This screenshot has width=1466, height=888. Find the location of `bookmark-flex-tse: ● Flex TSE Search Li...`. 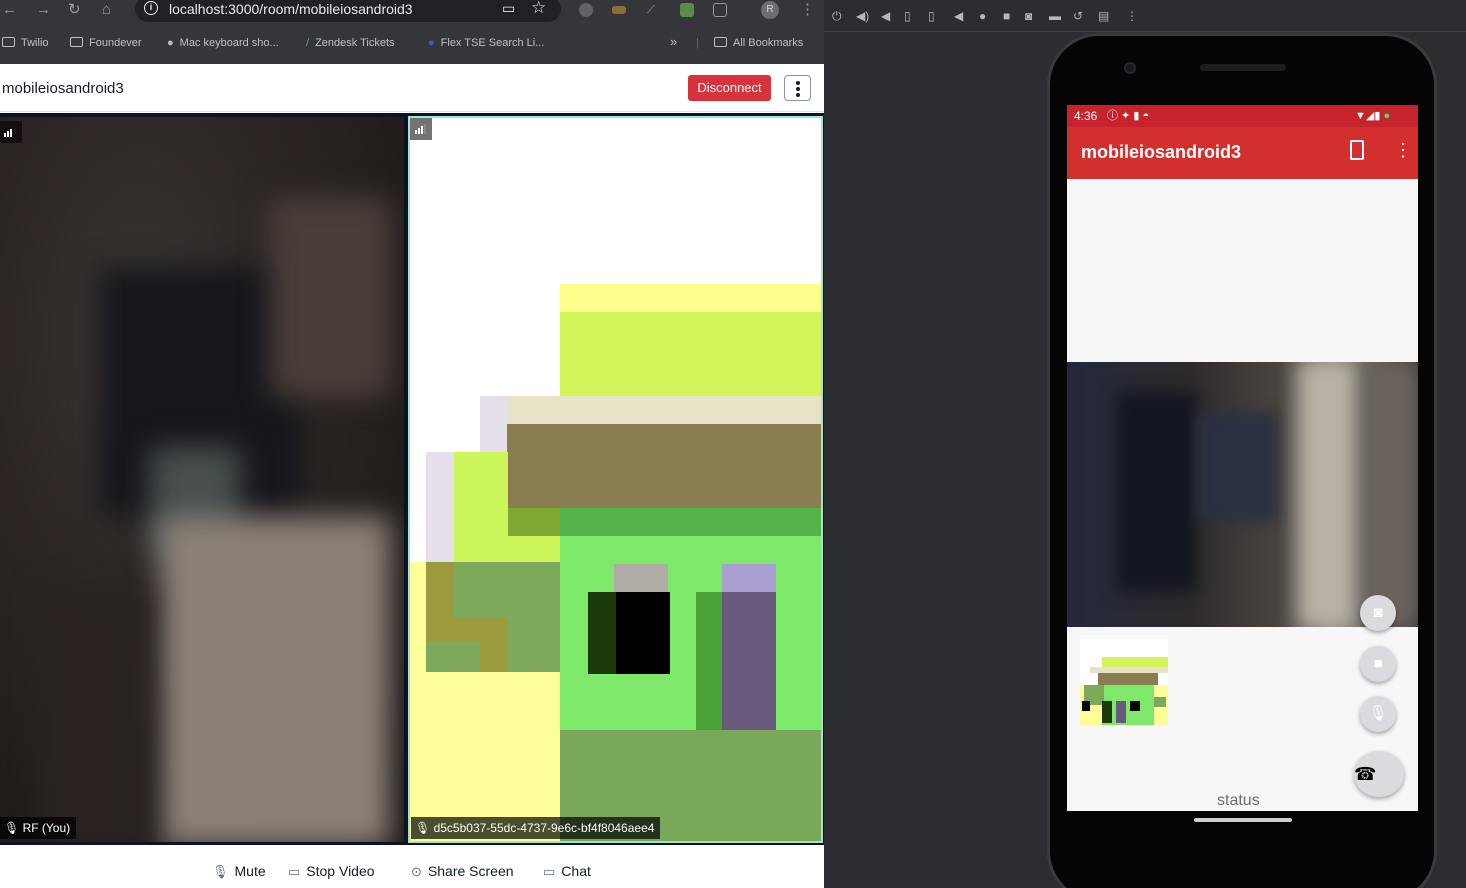

bookmark-flex-tse: ● Flex TSE Search Li... is located at coordinates (486, 43).